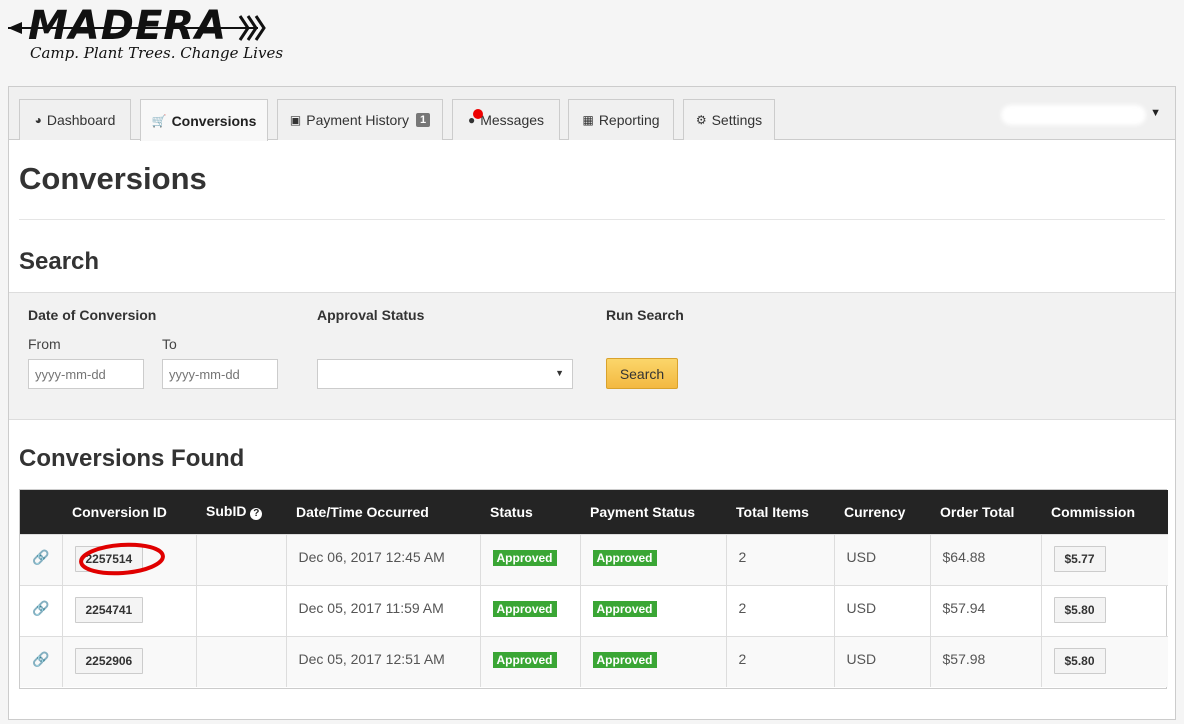  Describe the element at coordinates (772, 511) in the screenshot. I see `col-total-items: Total Items` at that location.